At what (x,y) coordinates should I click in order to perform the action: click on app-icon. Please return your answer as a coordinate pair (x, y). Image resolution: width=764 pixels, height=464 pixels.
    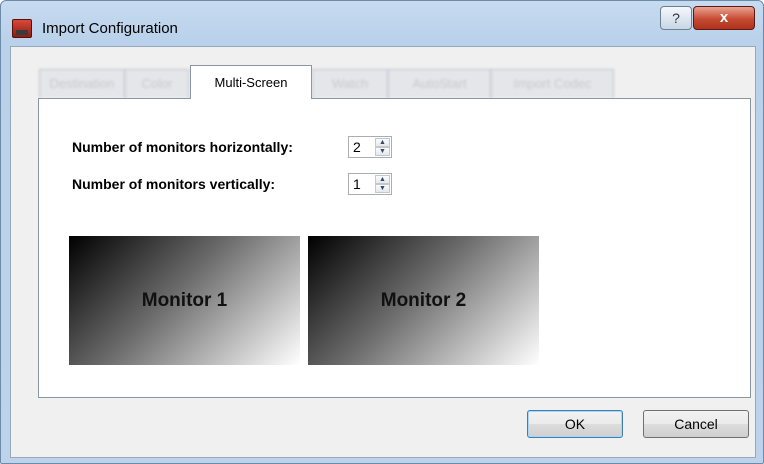
    Looking at the image, I should click on (22, 28).